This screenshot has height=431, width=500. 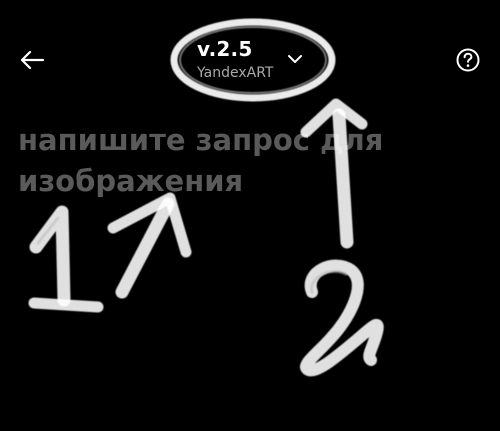 I want to click on back-button, so click(x=32, y=60).